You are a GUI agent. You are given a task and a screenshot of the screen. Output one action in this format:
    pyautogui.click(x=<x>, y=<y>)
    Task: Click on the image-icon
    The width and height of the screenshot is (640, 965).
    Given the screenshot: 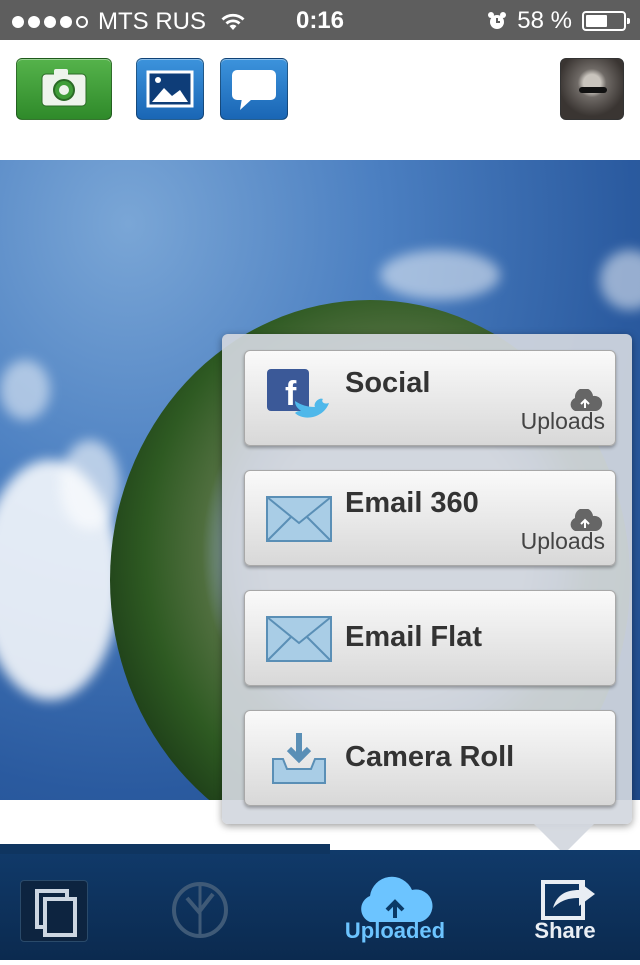 What is the action you would take?
    pyautogui.click(x=170, y=89)
    